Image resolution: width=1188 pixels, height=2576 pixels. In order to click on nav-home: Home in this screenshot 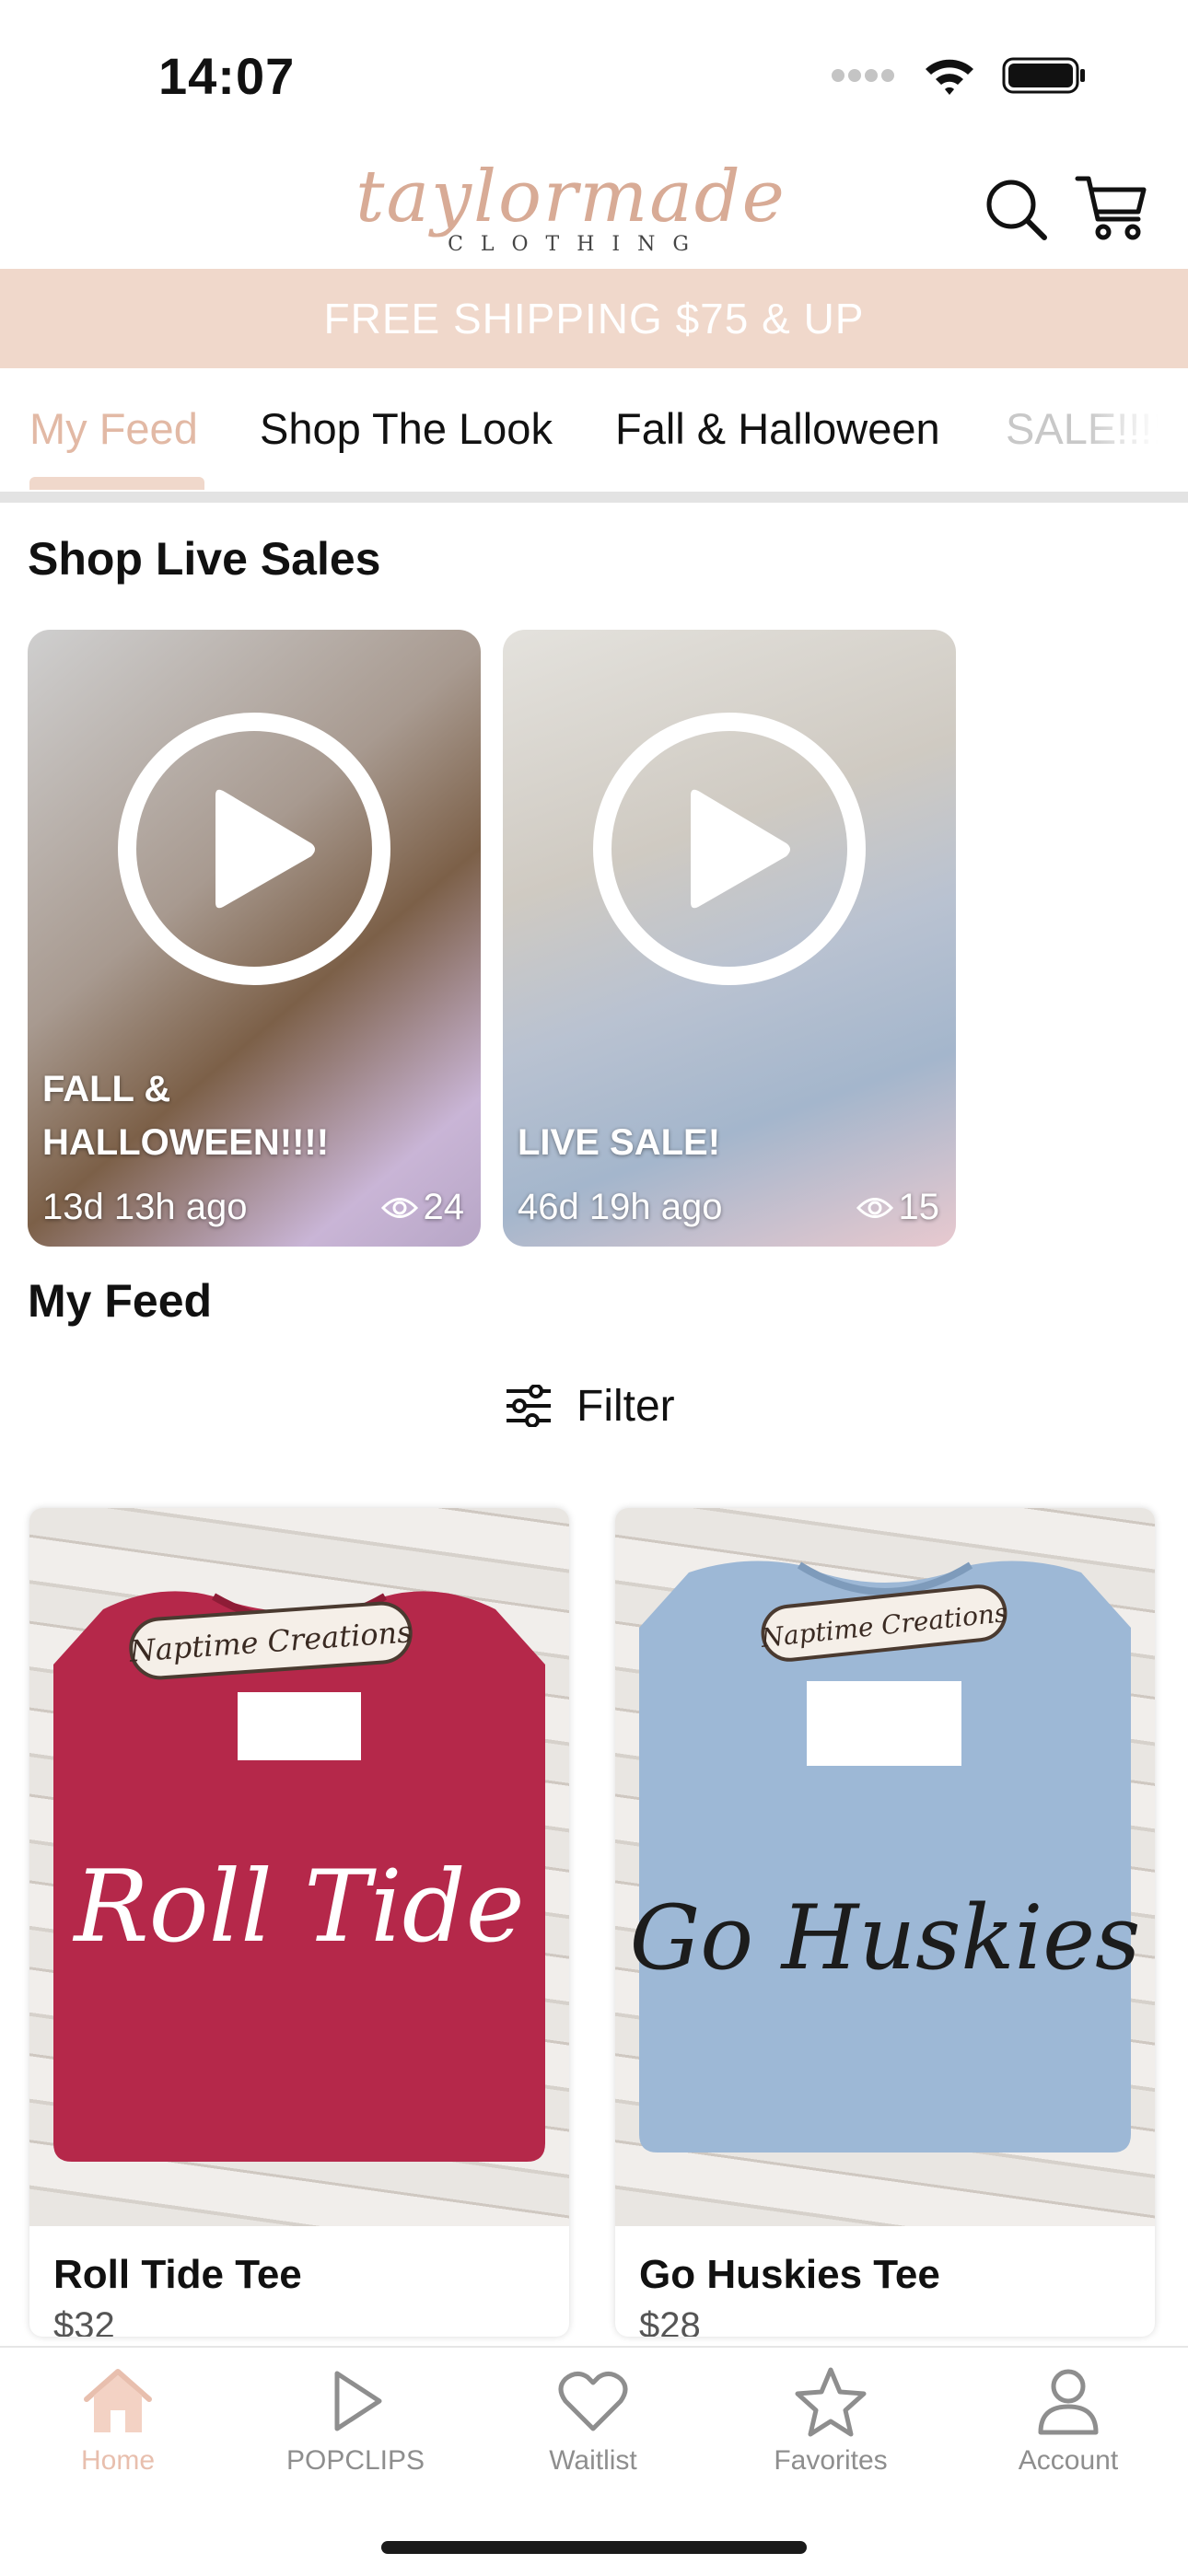, I will do `click(118, 2420)`.